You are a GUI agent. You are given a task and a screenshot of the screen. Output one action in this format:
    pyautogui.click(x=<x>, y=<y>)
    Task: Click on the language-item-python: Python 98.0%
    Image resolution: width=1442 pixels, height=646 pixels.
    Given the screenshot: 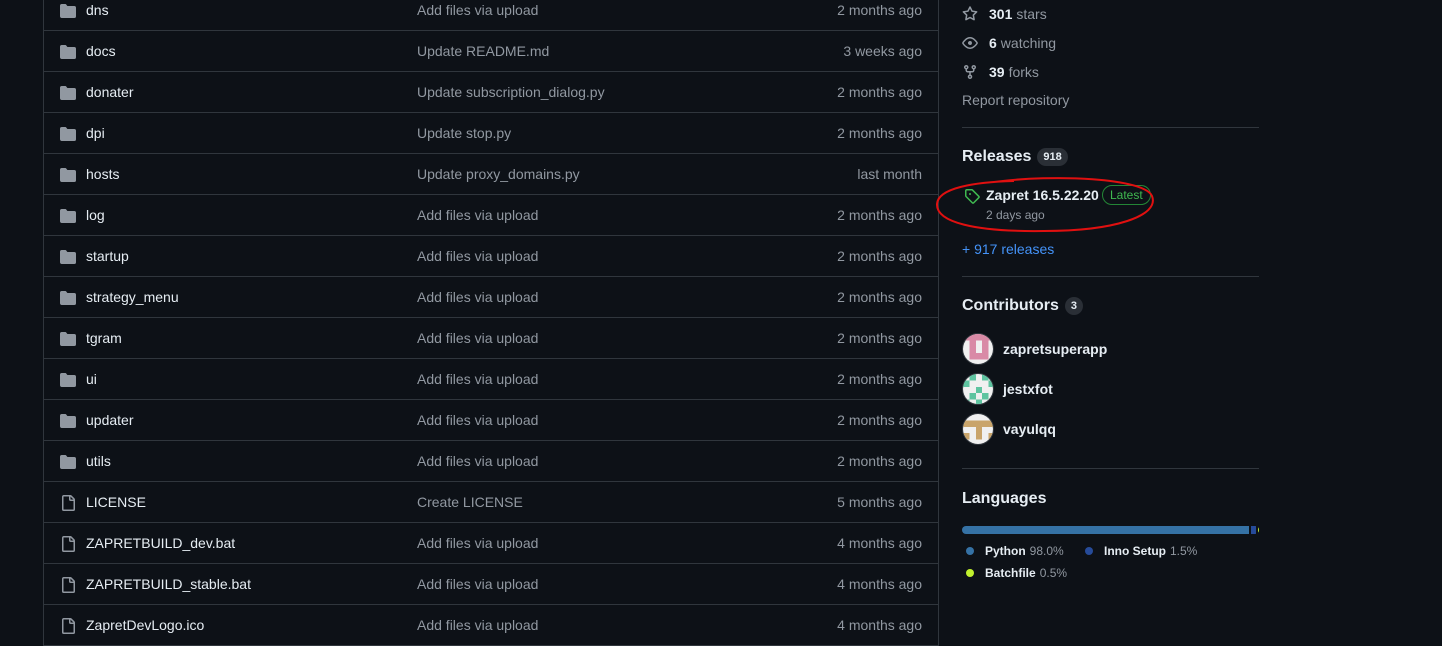 What is the action you would take?
    pyautogui.click(x=1015, y=551)
    